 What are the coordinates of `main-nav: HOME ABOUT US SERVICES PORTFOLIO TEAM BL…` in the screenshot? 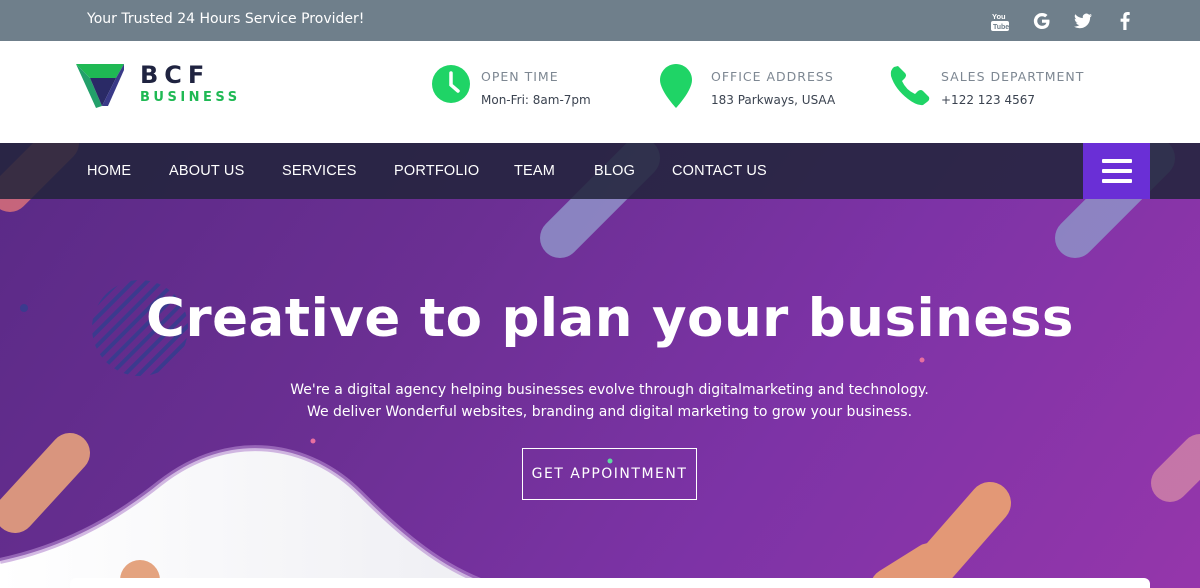 It's located at (600, 171).